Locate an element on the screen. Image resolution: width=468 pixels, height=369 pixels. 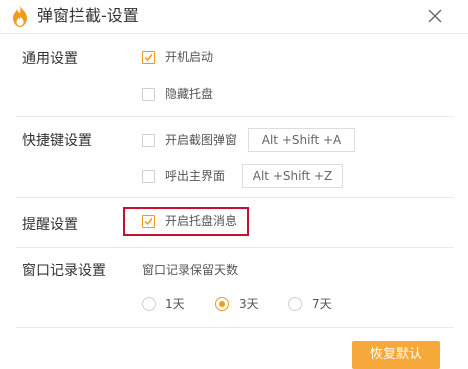
radio-label-7-days: 7天 is located at coordinates (322, 304).